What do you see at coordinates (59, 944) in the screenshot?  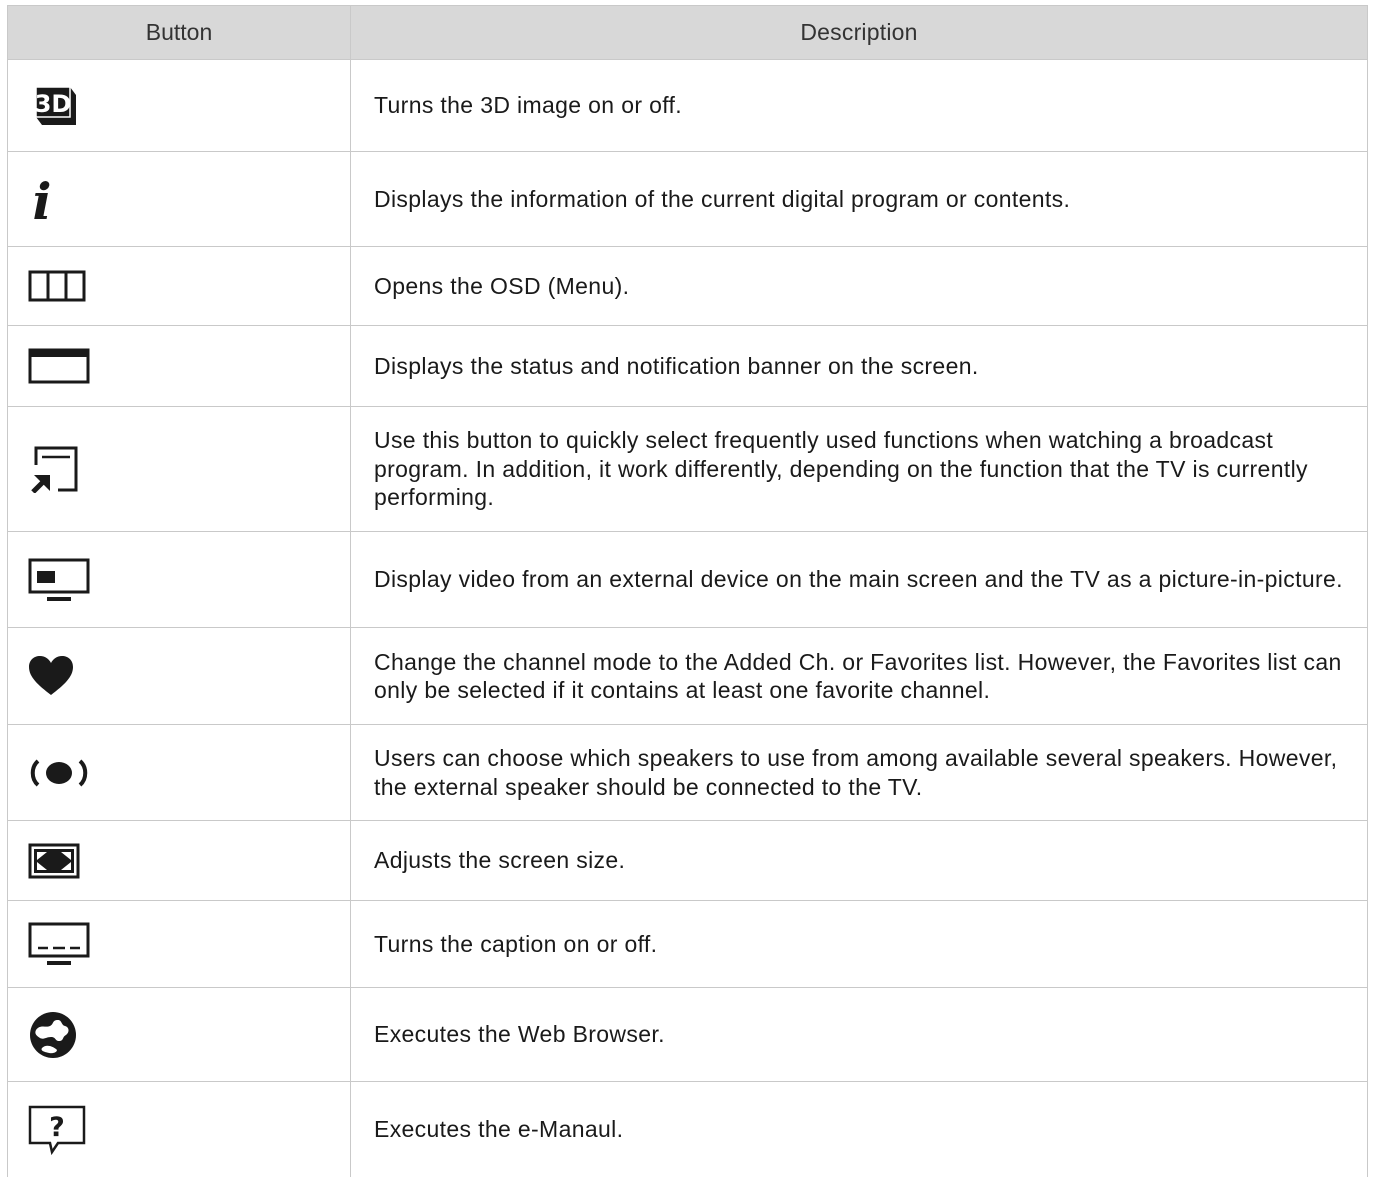 I see `caption-icon` at bounding box center [59, 944].